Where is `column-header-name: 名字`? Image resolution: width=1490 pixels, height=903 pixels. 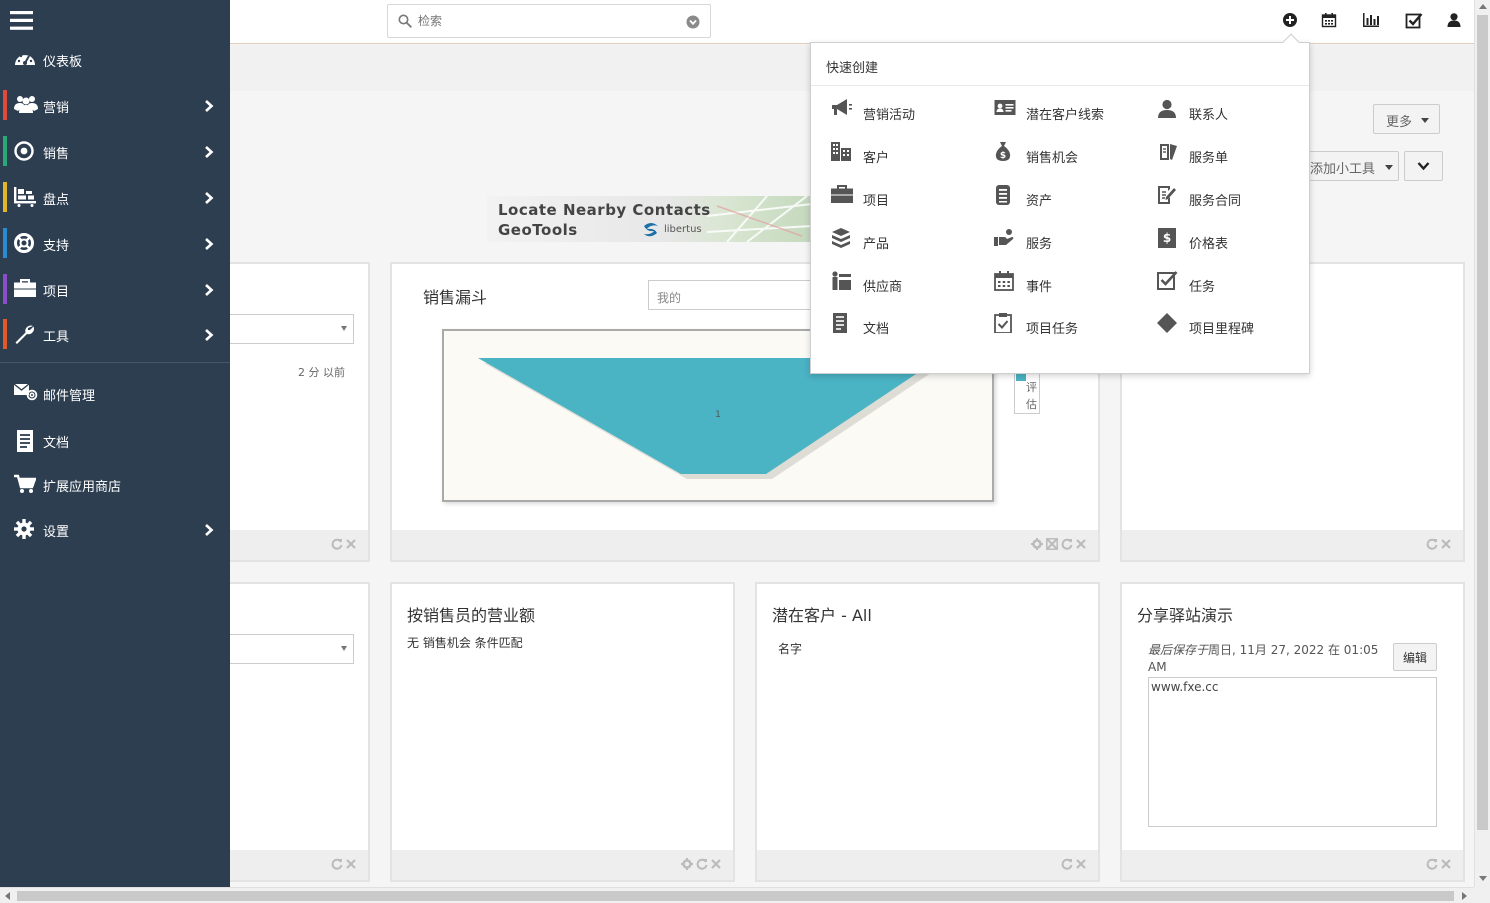
column-header-name: 名字 is located at coordinates (790, 648).